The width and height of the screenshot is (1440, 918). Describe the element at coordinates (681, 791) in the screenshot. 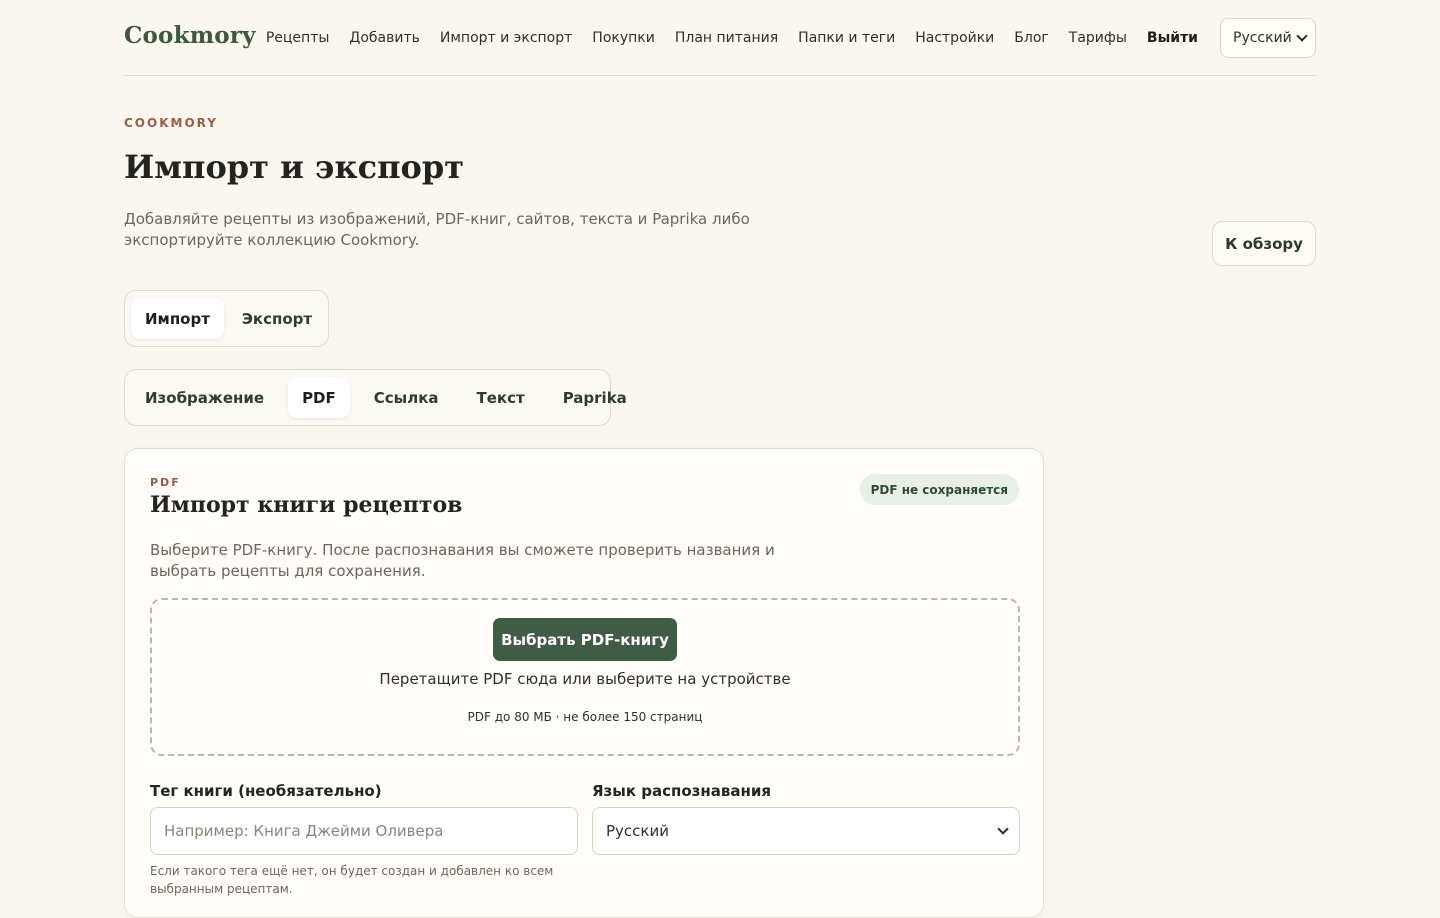

I see `recognition-language-label: Язык распознавания` at that location.